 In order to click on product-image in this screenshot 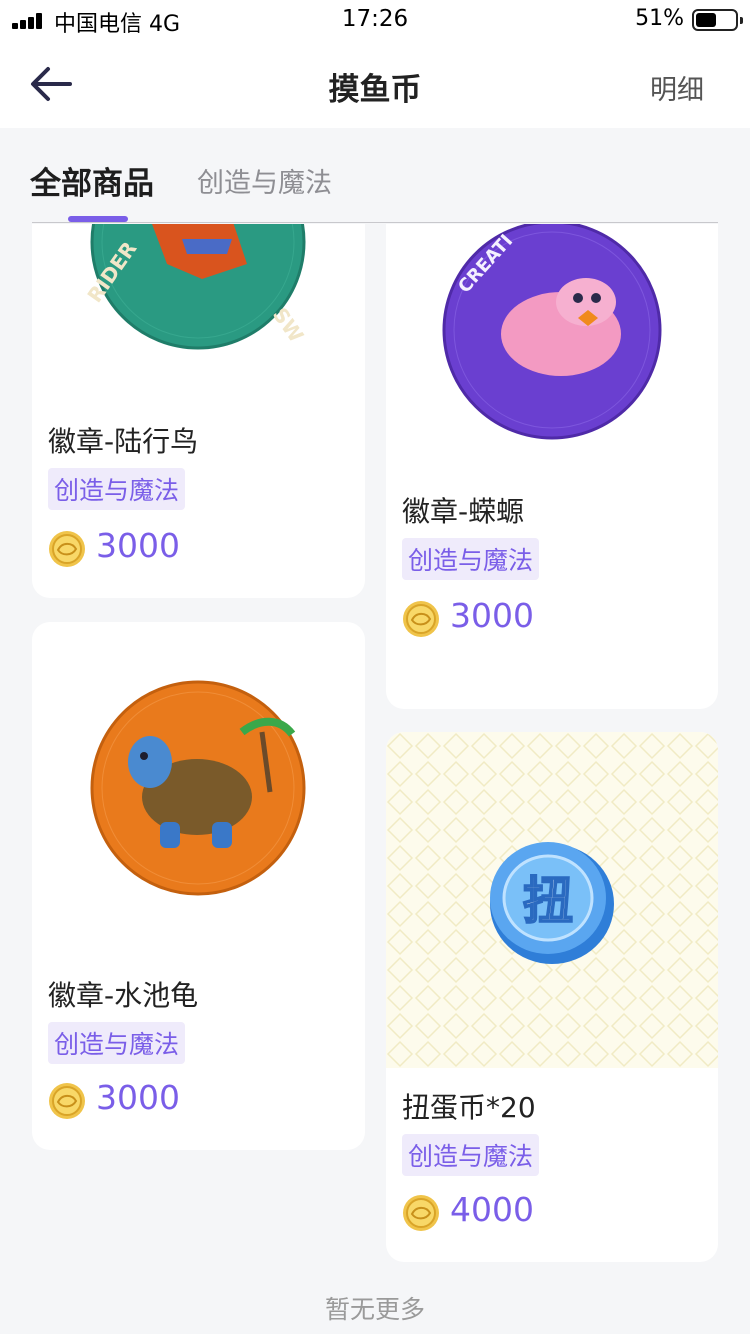, I will do `click(198, 787)`.